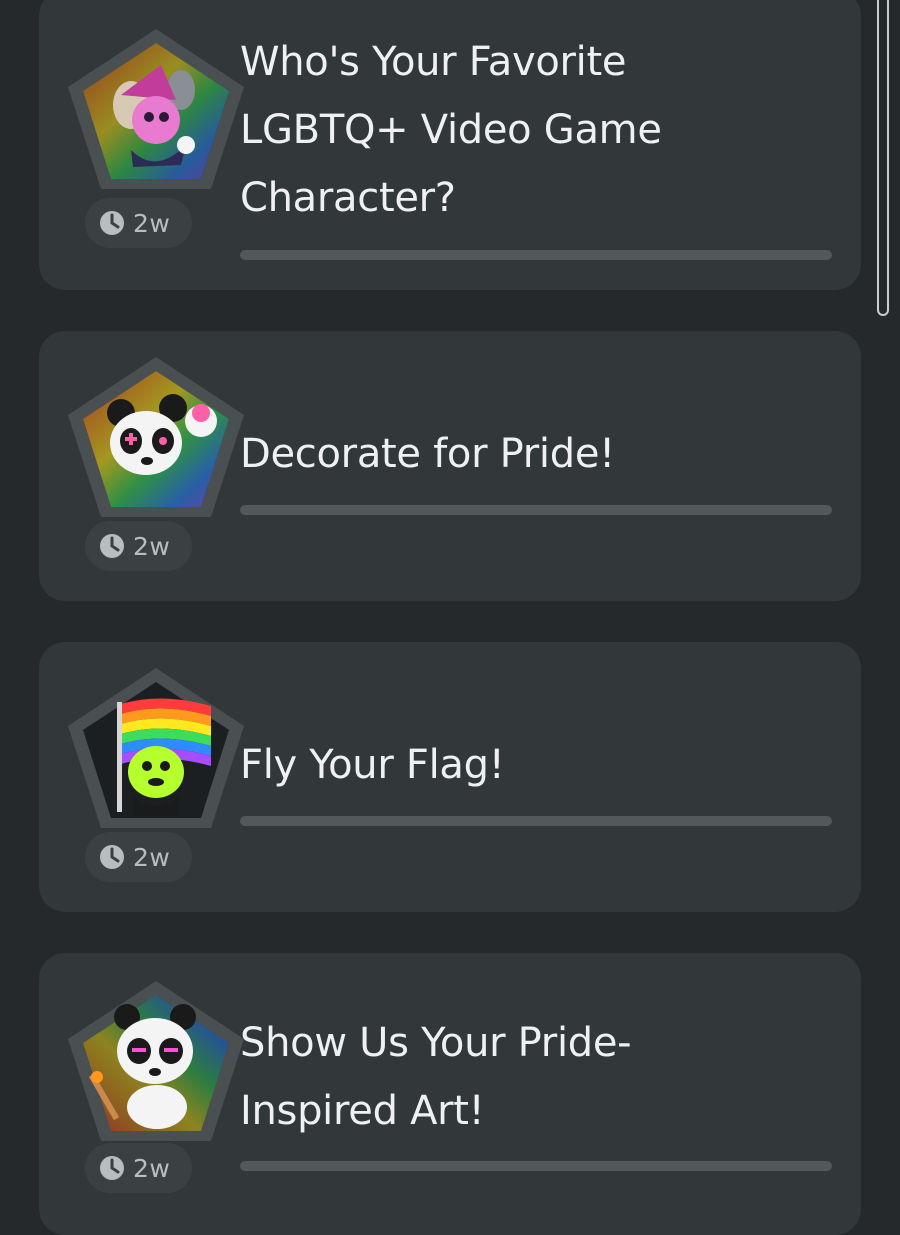  What do you see at coordinates (156, 110) in the screenshot?
I see `pride-characters-badge-icon` at bounding box center [156, 110].